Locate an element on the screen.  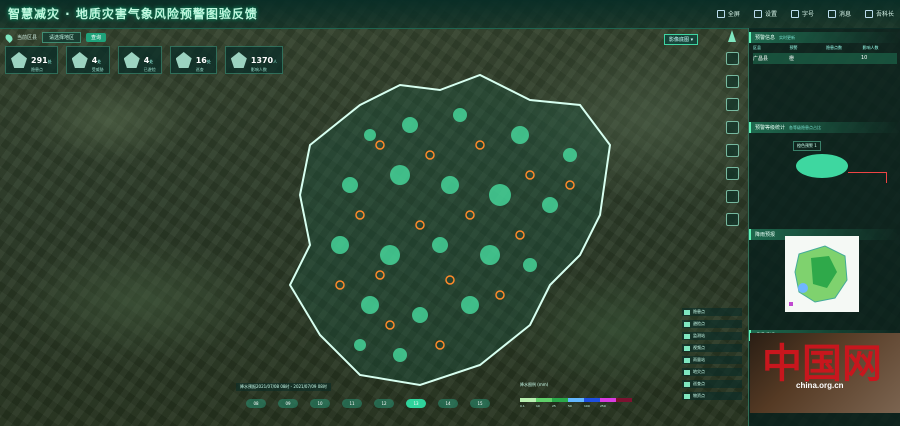
pie-pointer-line is located at coordinates (867, 177).